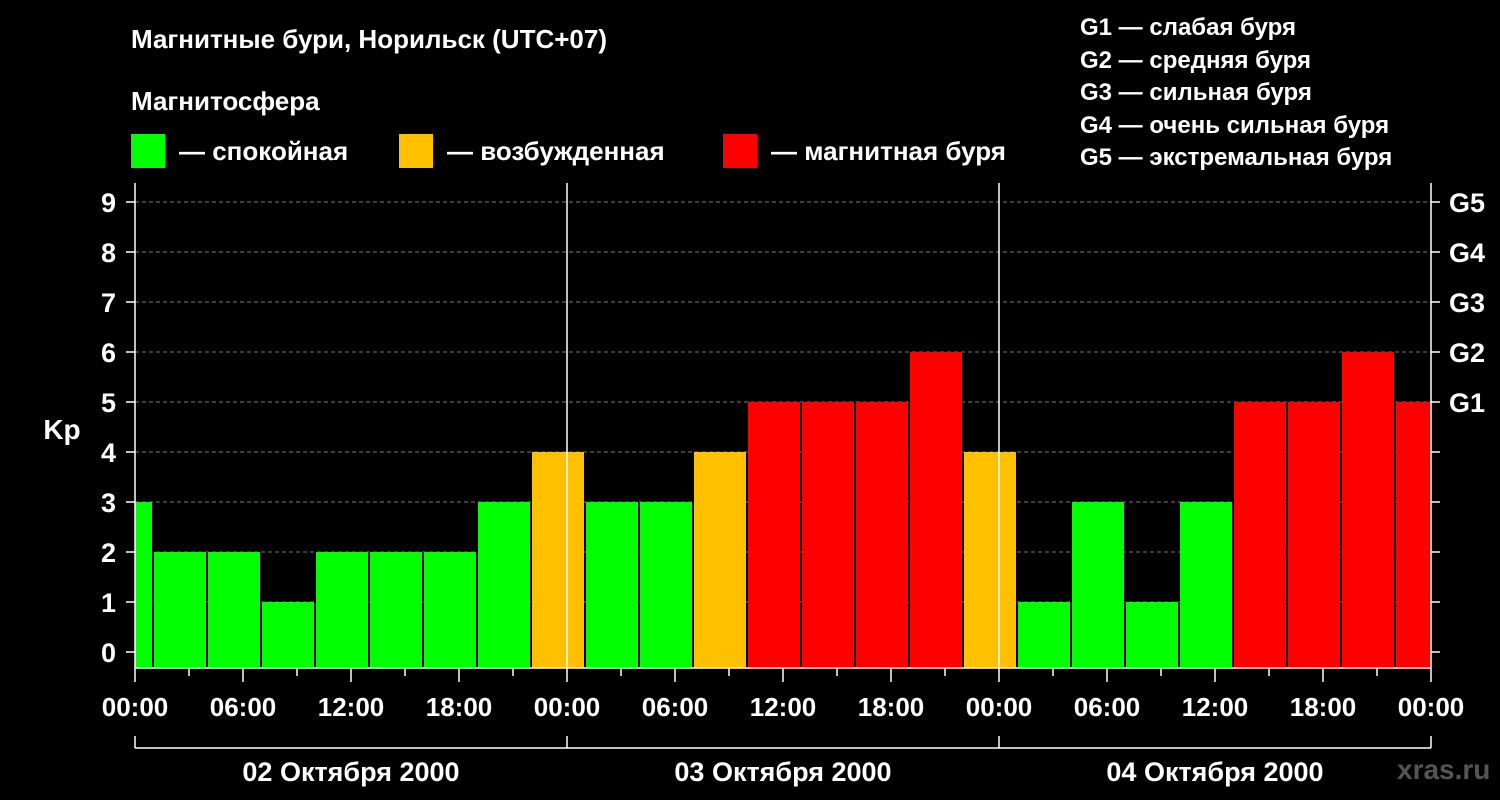  Describe the element at coordinates (1467, 303) in the screenshot. I see `g-tick-label: G3` at that location.